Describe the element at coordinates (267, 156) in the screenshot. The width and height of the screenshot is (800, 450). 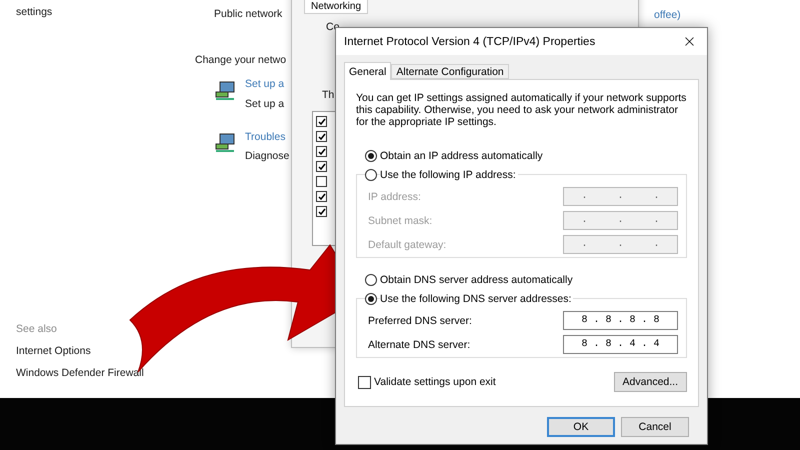
I see `task-description: Diagnose` at that location.